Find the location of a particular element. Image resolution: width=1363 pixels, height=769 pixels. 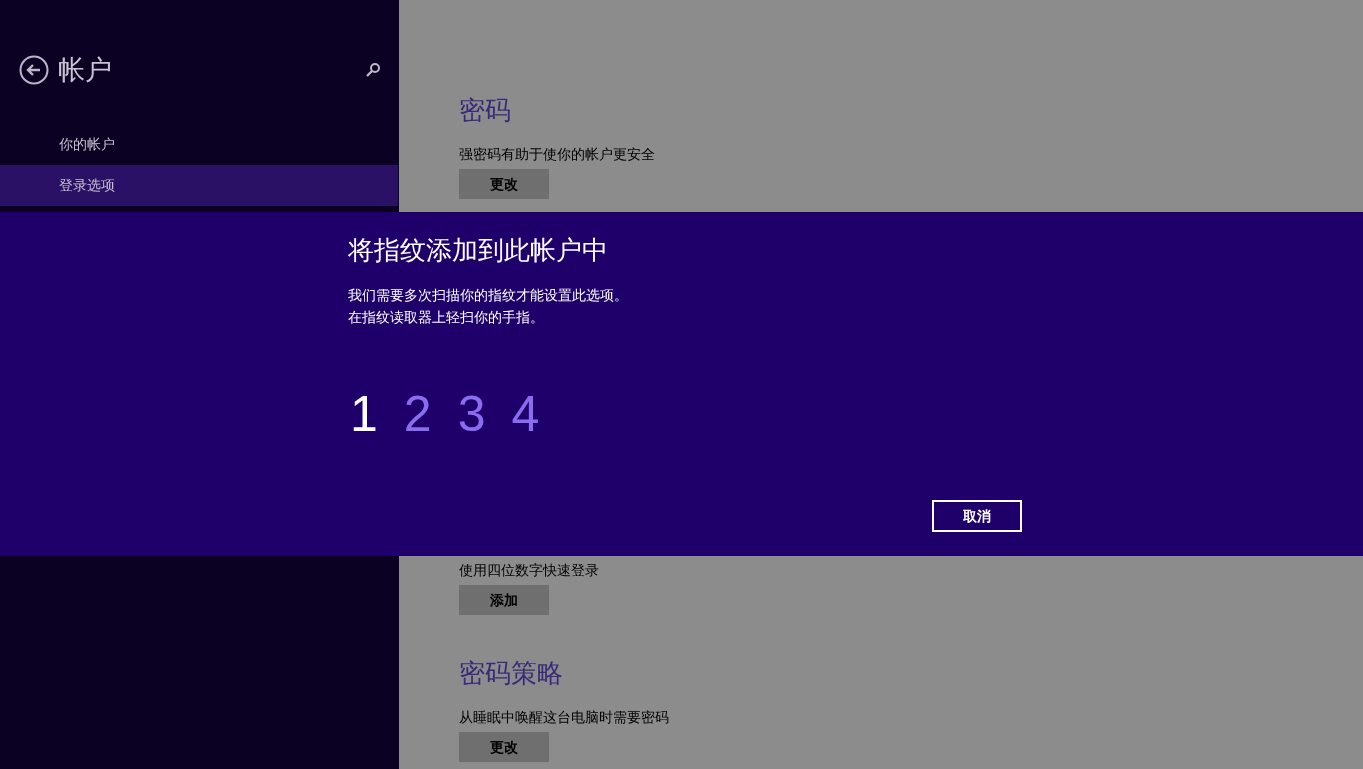

dialog-text: 我们需要多次扫描你的指纹才能设置此选项。 is located at coordinates (488, 295).